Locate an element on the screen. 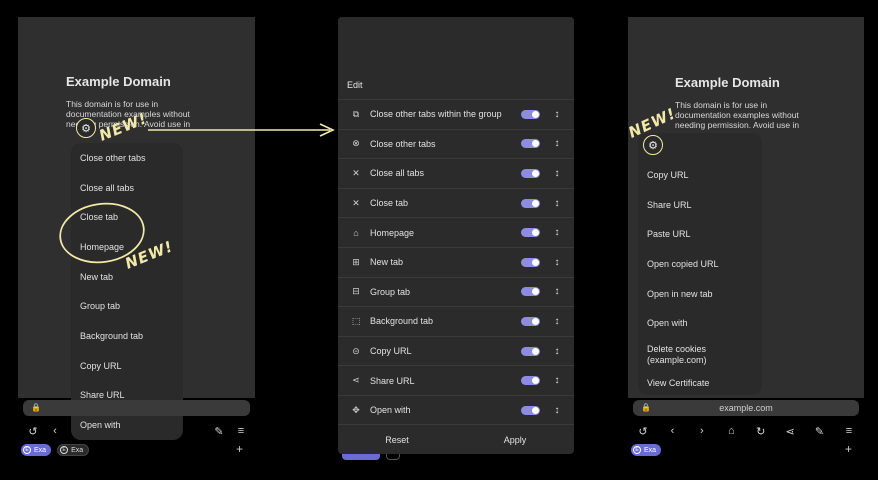 The image size is (878, 480). right-tab-strip: E Exa is located at coordinates (646, 450).